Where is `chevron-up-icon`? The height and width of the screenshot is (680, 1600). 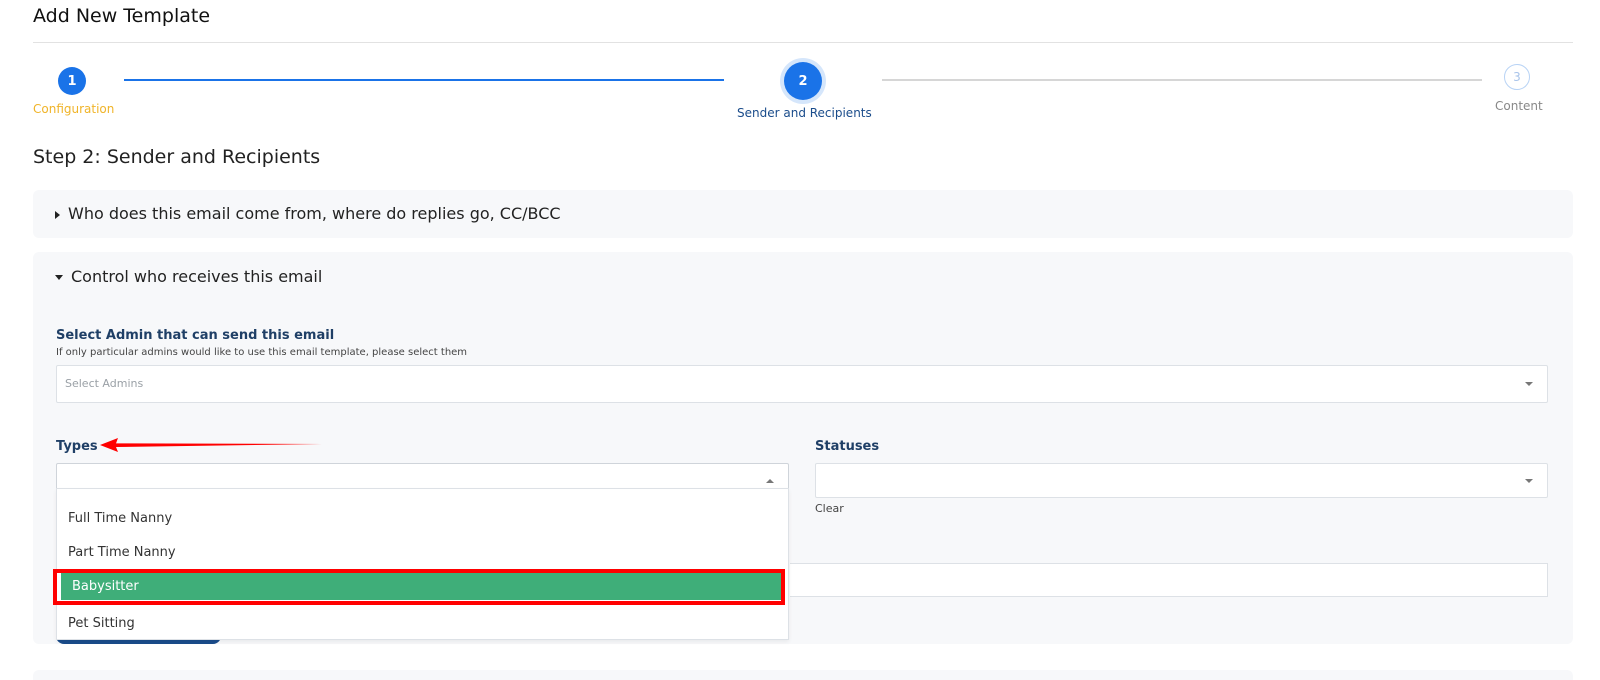
chevron-up-icon is located at coordinates (770, 480).